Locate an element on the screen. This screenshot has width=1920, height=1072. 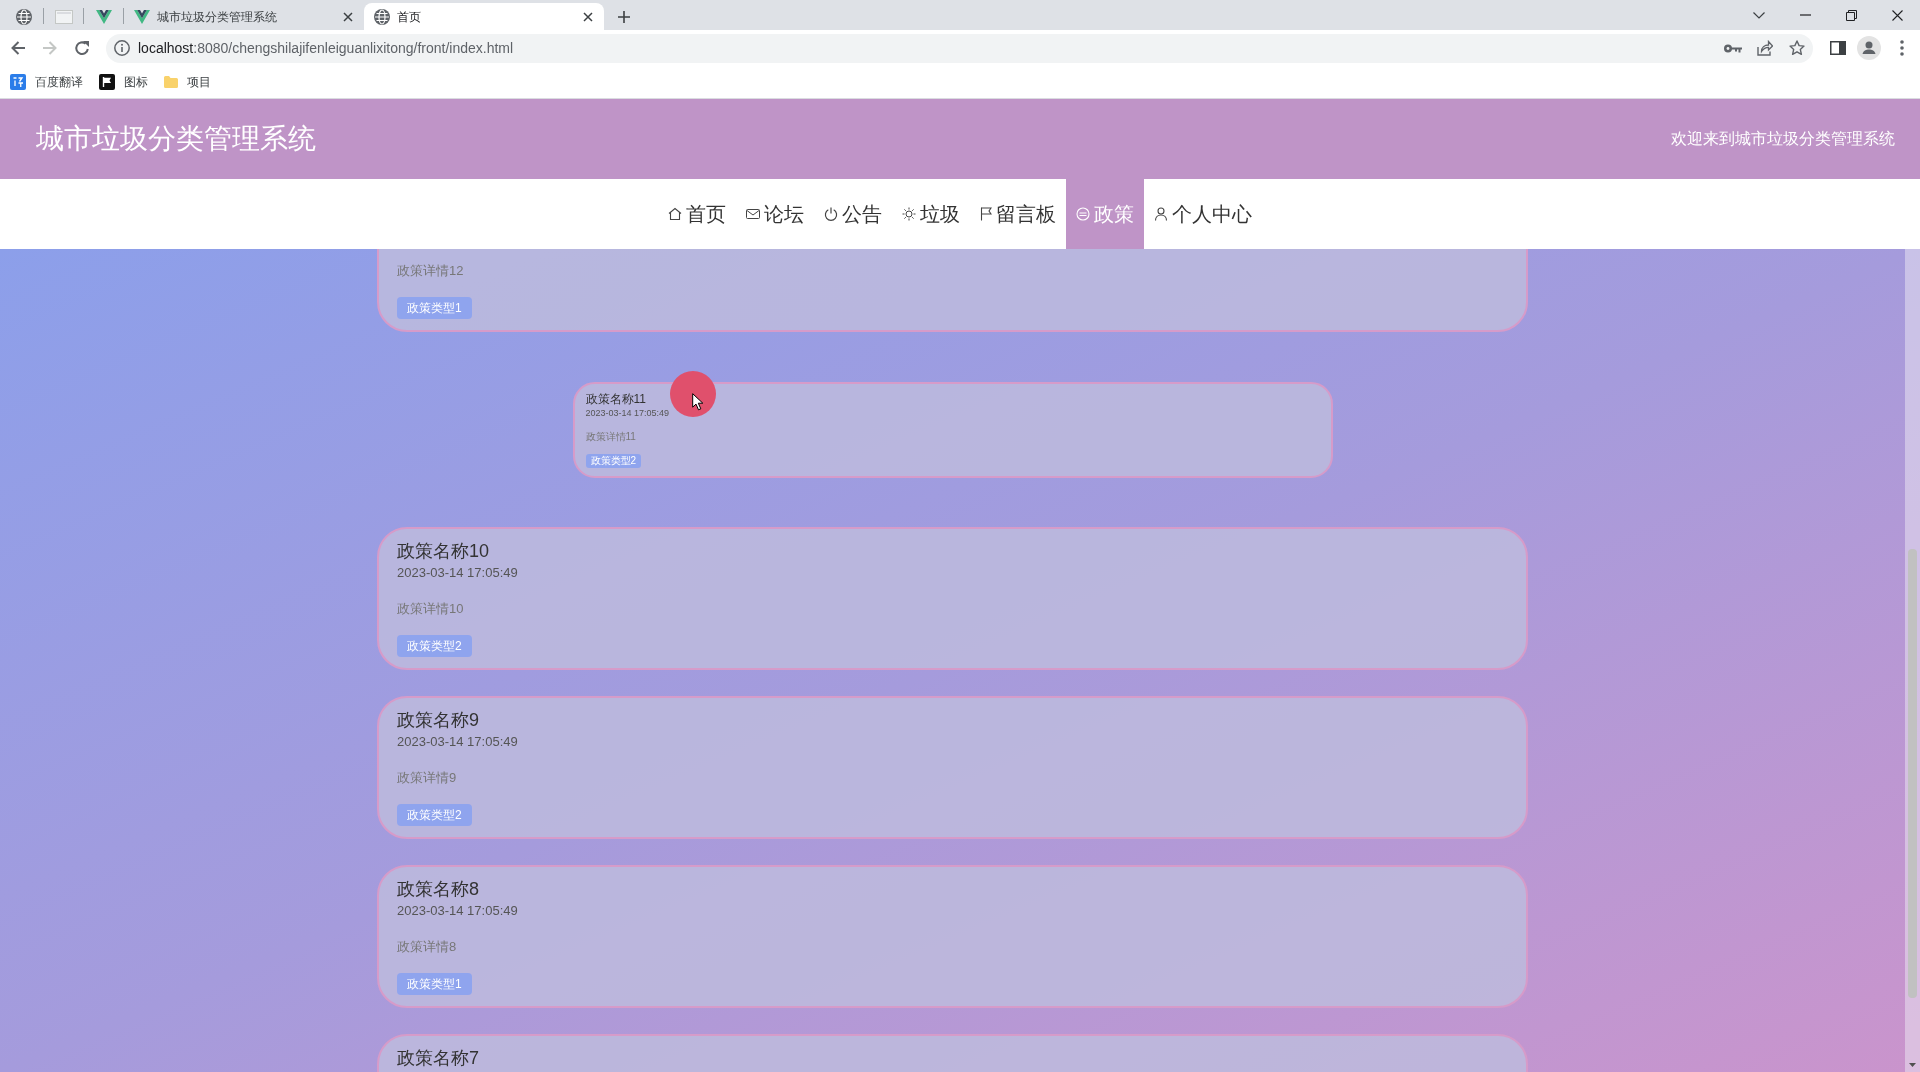
policy-detail: 政策详情10 is located at coordinates (430, 609).